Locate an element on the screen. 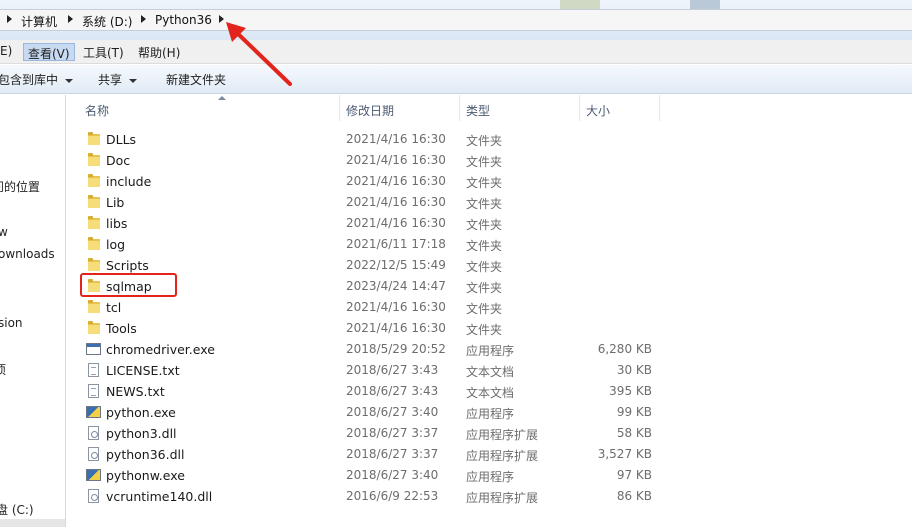  scrollbar is located at coordinates (32, 523).